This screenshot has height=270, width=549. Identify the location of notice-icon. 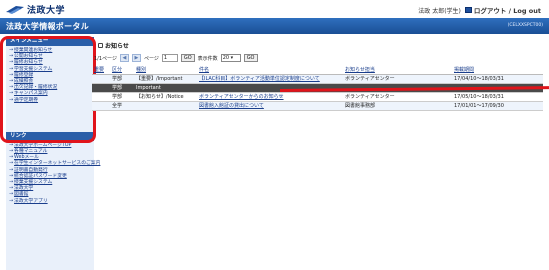
(100, 45).